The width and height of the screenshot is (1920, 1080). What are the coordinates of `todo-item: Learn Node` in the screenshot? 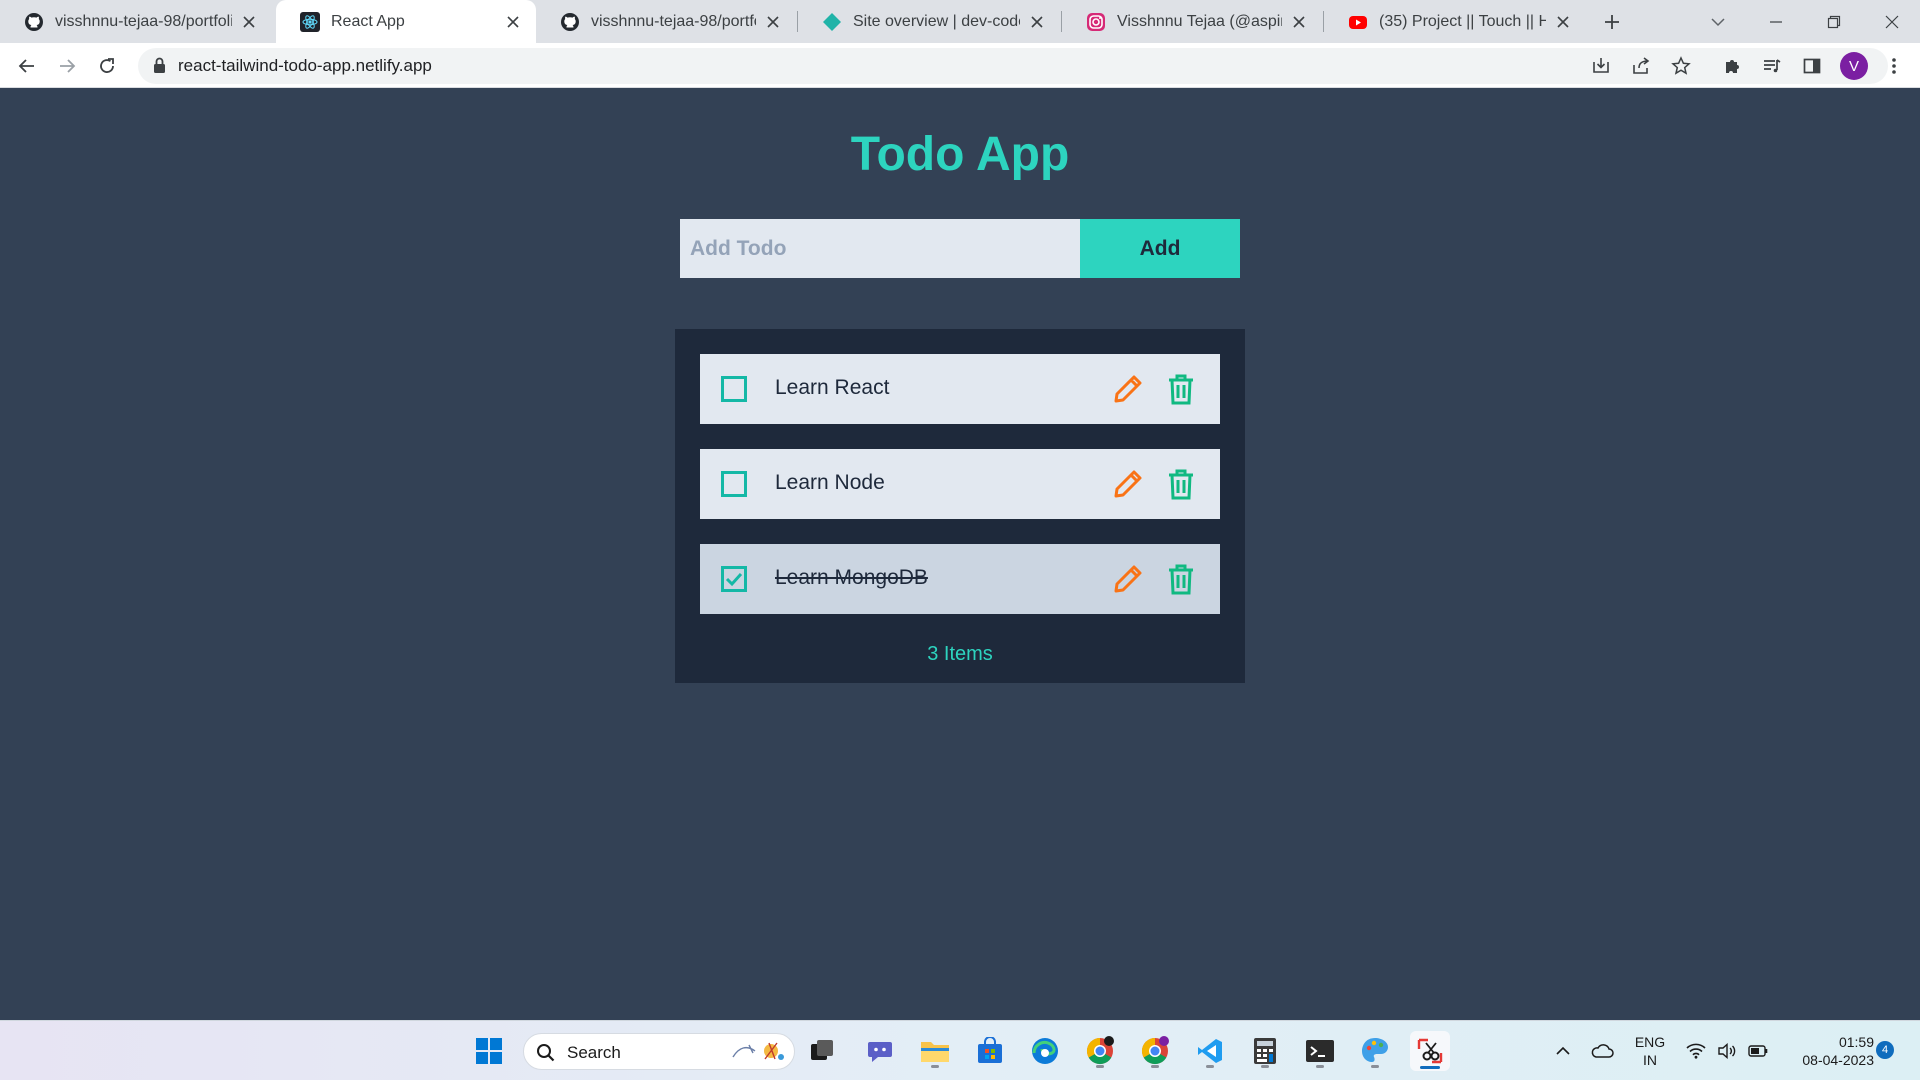 It's located at (960, 484).